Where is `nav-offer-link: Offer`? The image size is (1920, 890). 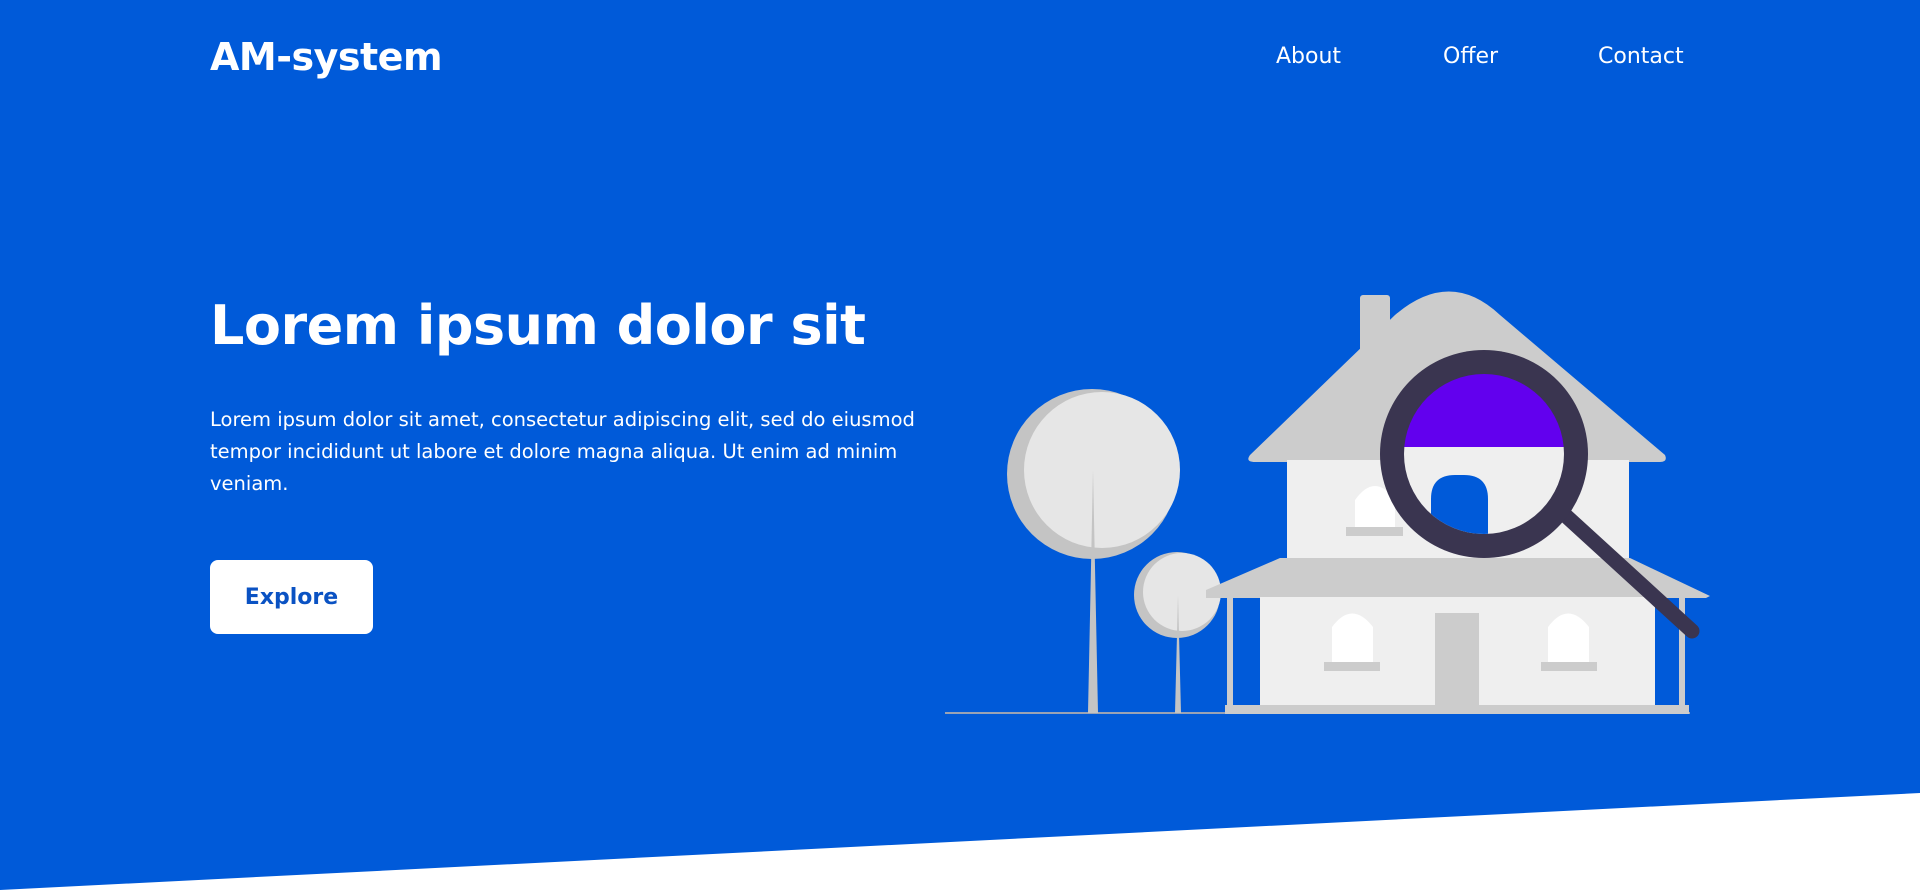 nav-offer-link: Offer is located at coordinates (1470, 57).